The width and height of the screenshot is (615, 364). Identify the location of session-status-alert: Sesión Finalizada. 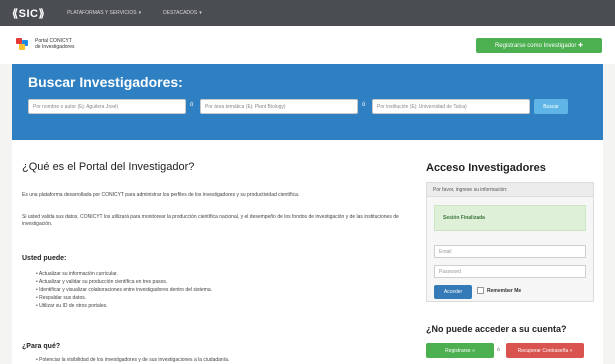
(510, 218).